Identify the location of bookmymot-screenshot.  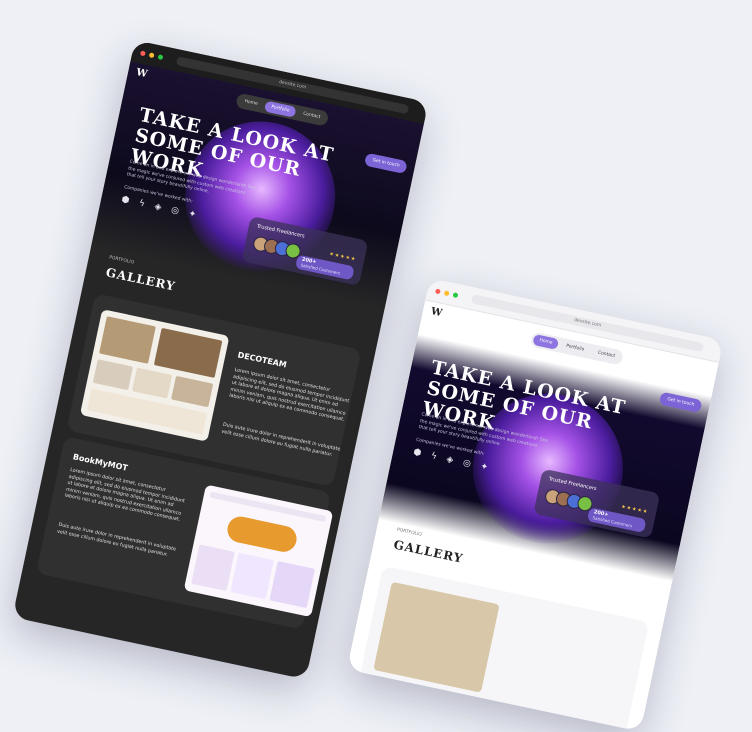
(258, 551).